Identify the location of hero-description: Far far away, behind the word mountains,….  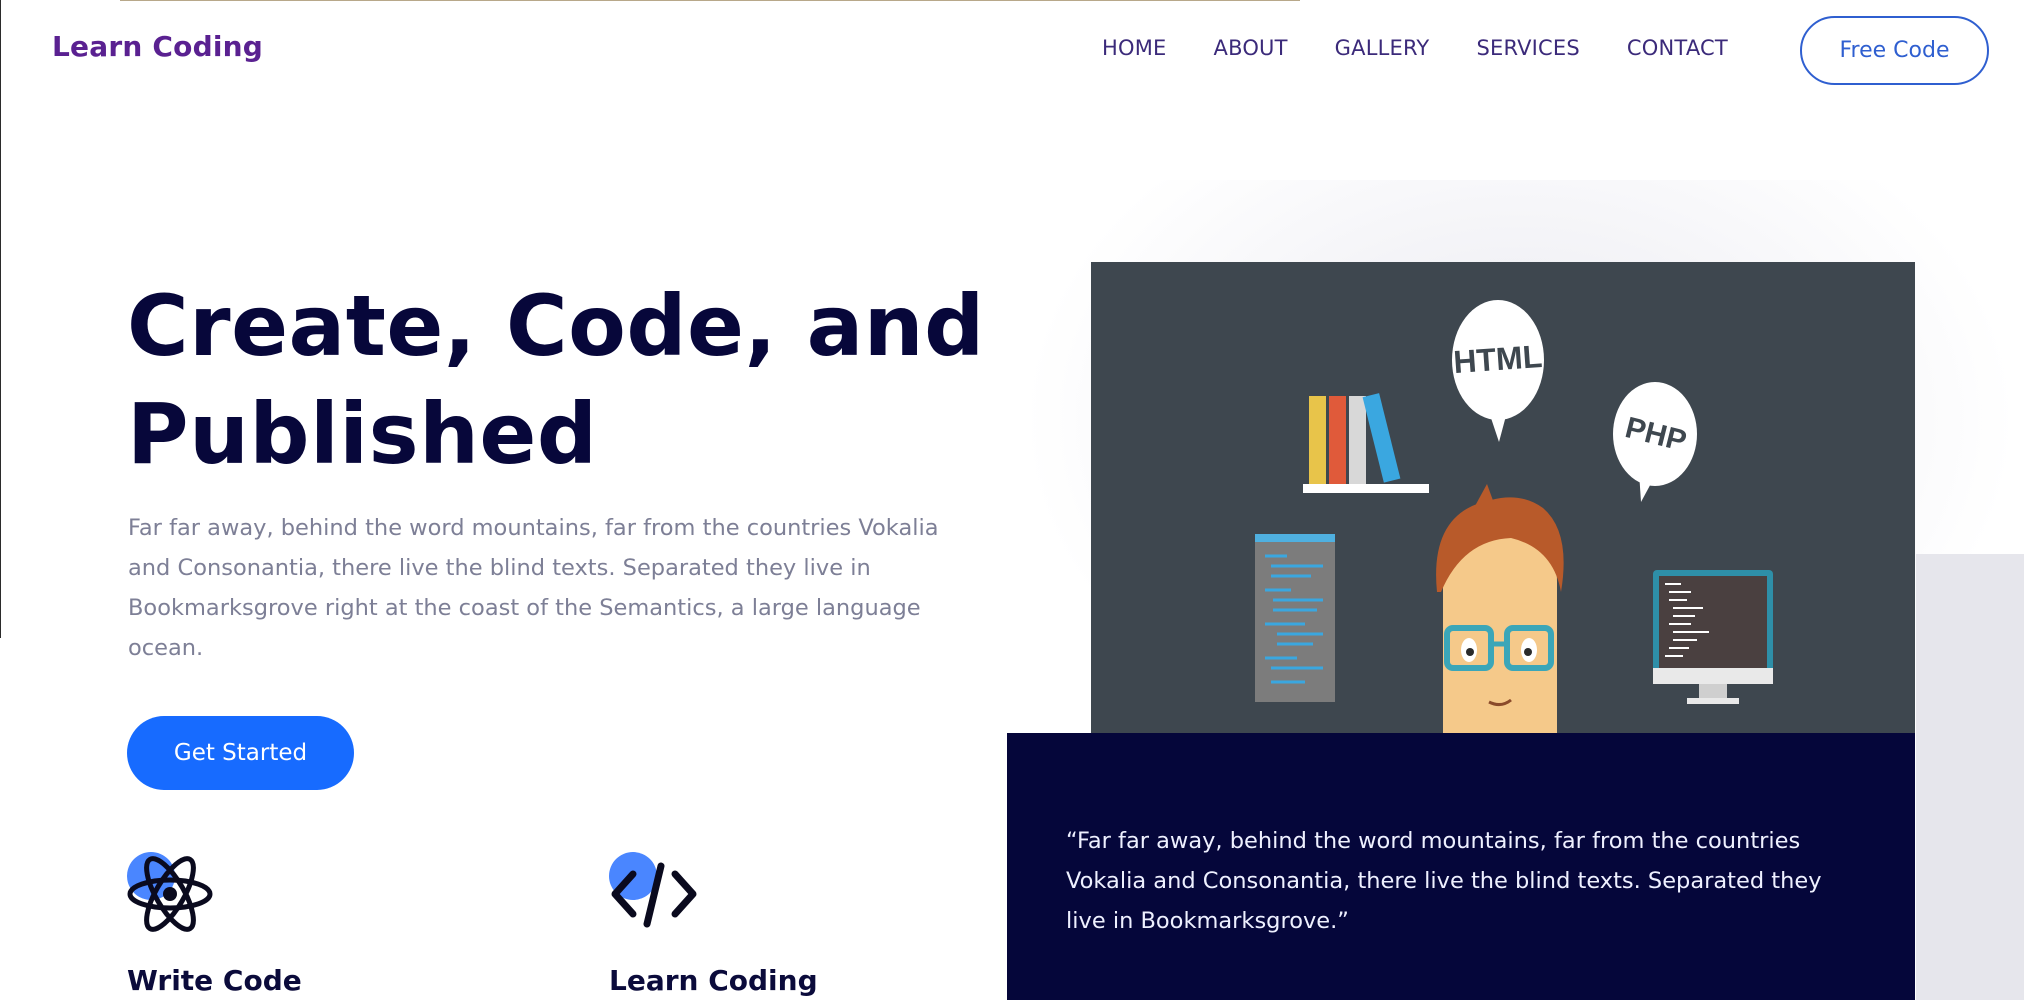
(533, 588).